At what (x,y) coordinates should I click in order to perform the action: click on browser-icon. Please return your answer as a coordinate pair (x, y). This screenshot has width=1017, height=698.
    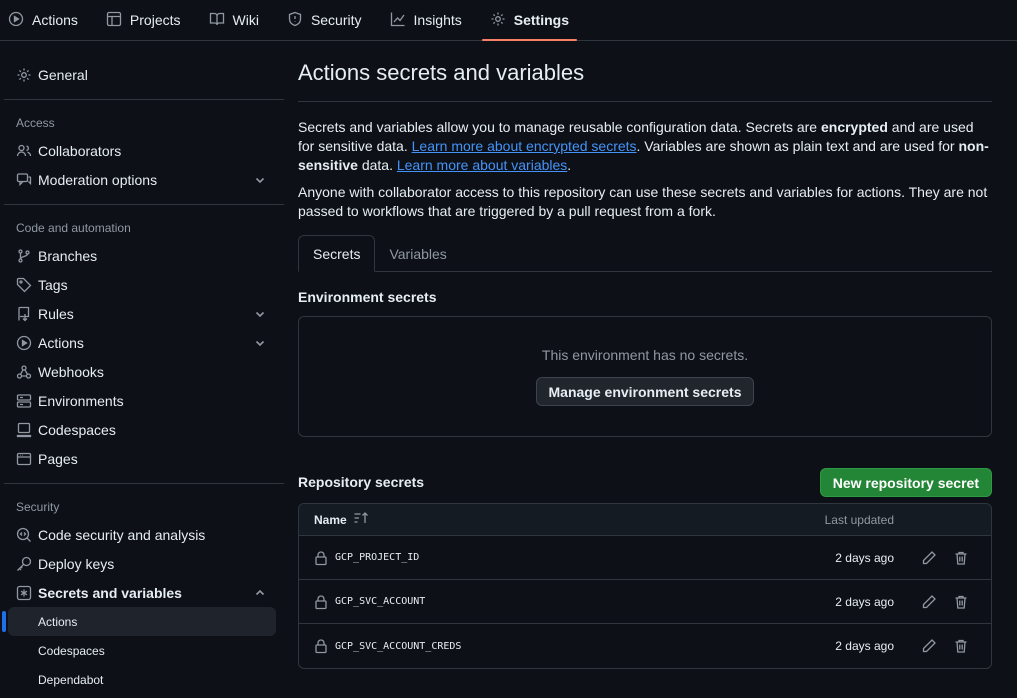
    Looking at the image, I should click on (24, 459).